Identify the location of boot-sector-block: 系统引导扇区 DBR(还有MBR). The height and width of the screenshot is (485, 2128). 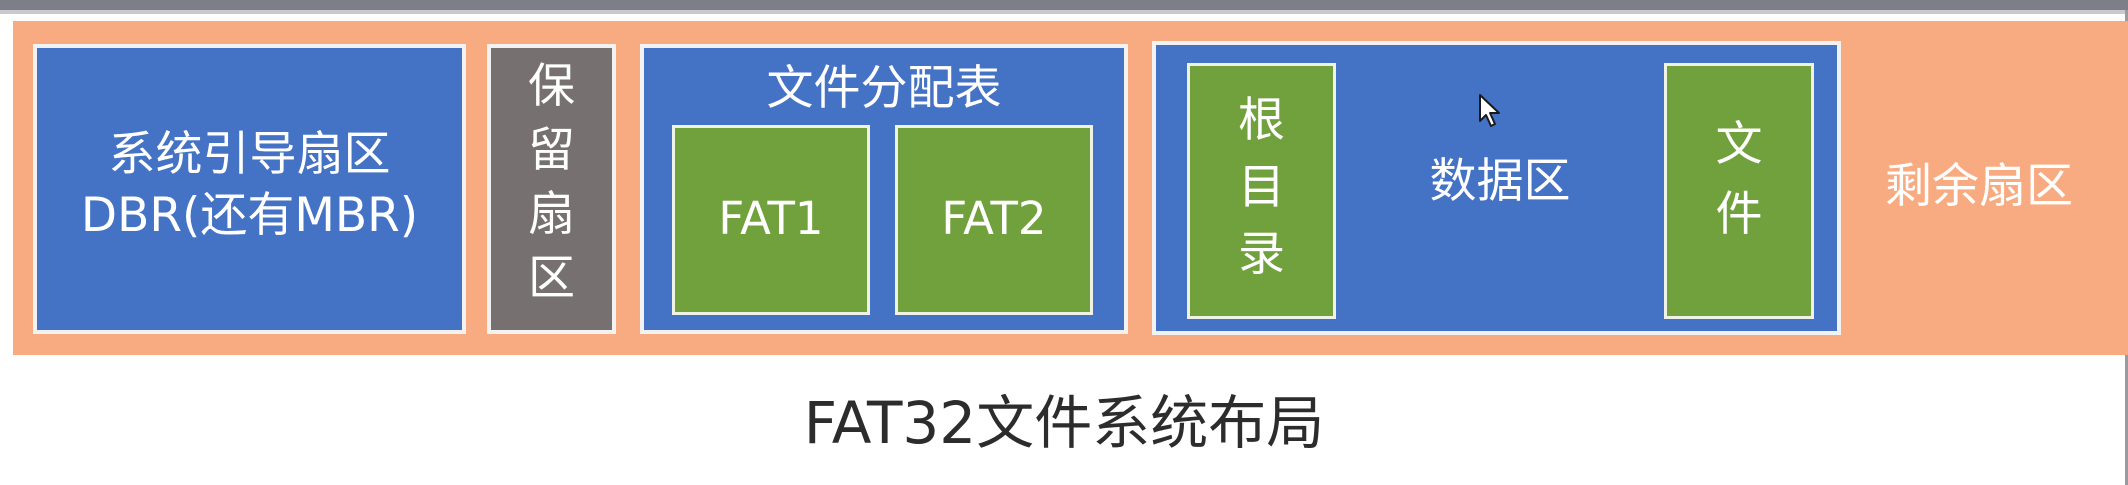
(249, 189).